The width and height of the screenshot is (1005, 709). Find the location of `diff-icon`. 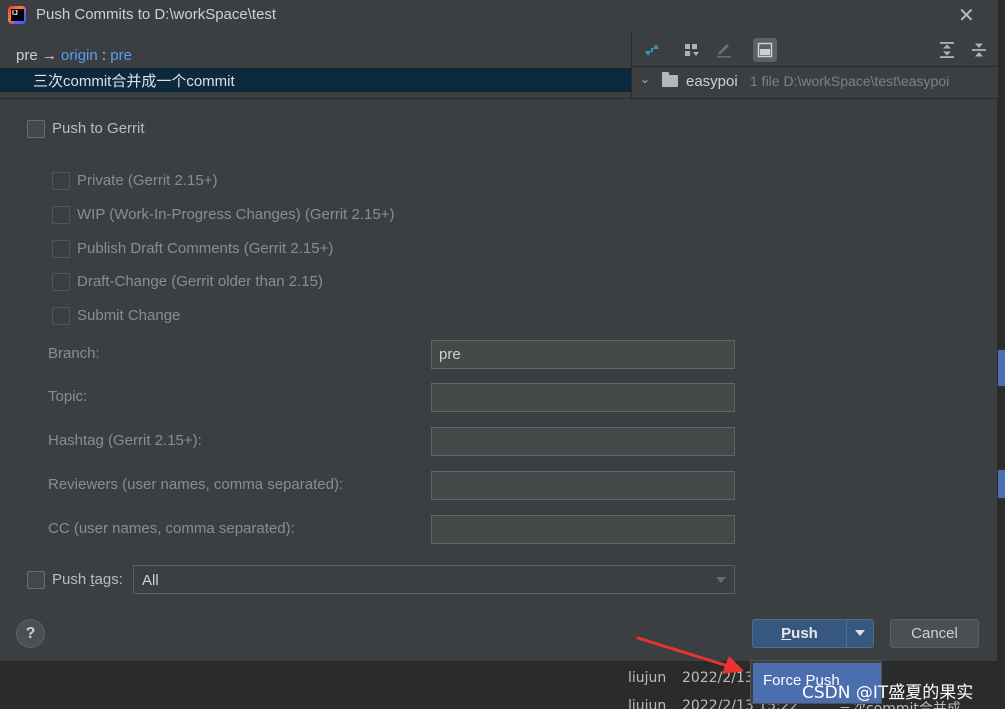

diff-icon is located at coordinates (652, 50).